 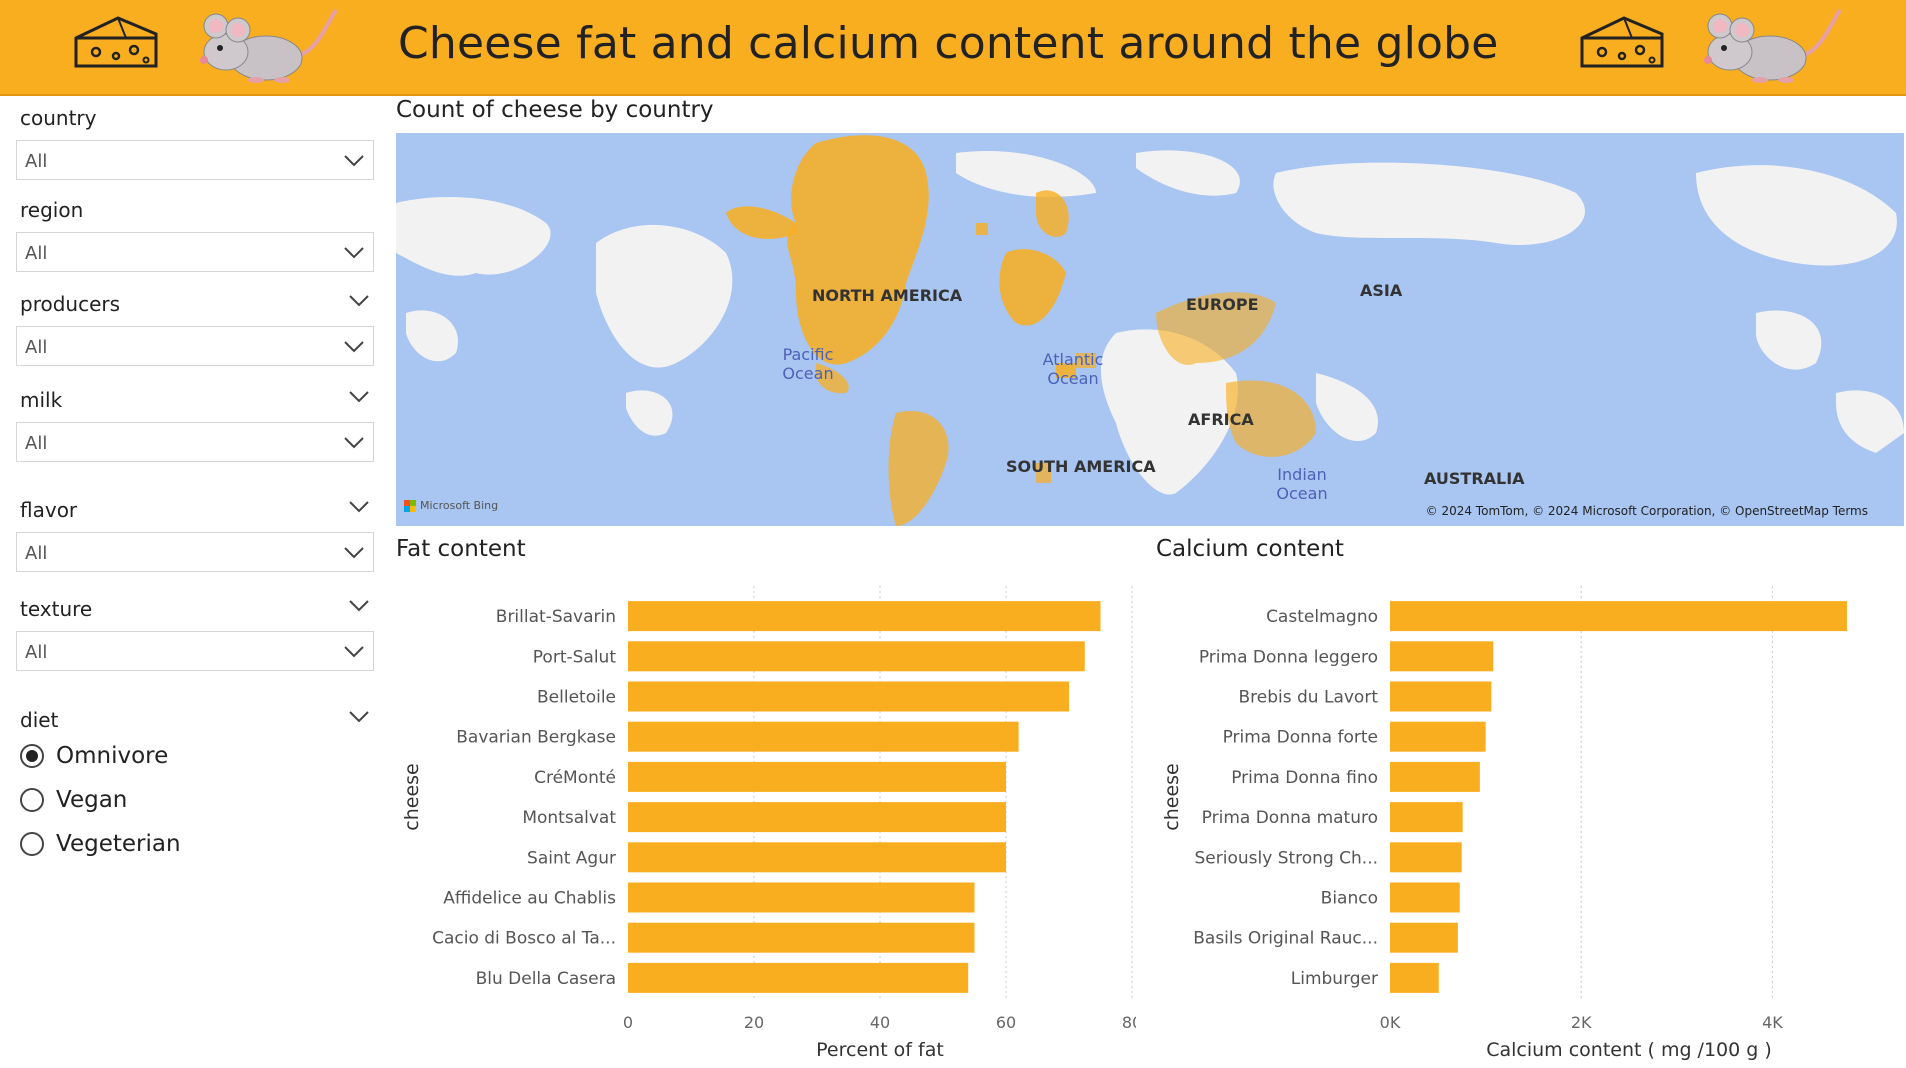 I want to click on producers-slicer-label: producers, so click(x=70, y=304).